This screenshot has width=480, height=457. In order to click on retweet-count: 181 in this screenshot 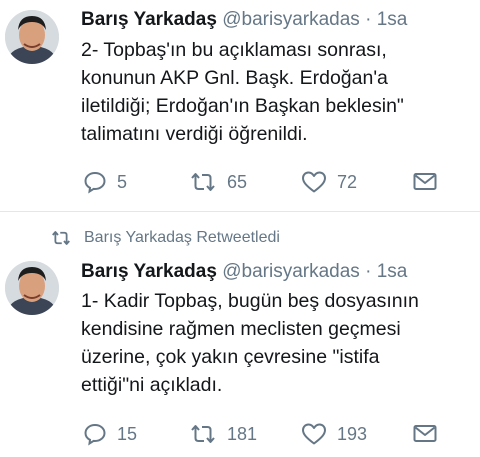, I will do `click(242, 433)`.